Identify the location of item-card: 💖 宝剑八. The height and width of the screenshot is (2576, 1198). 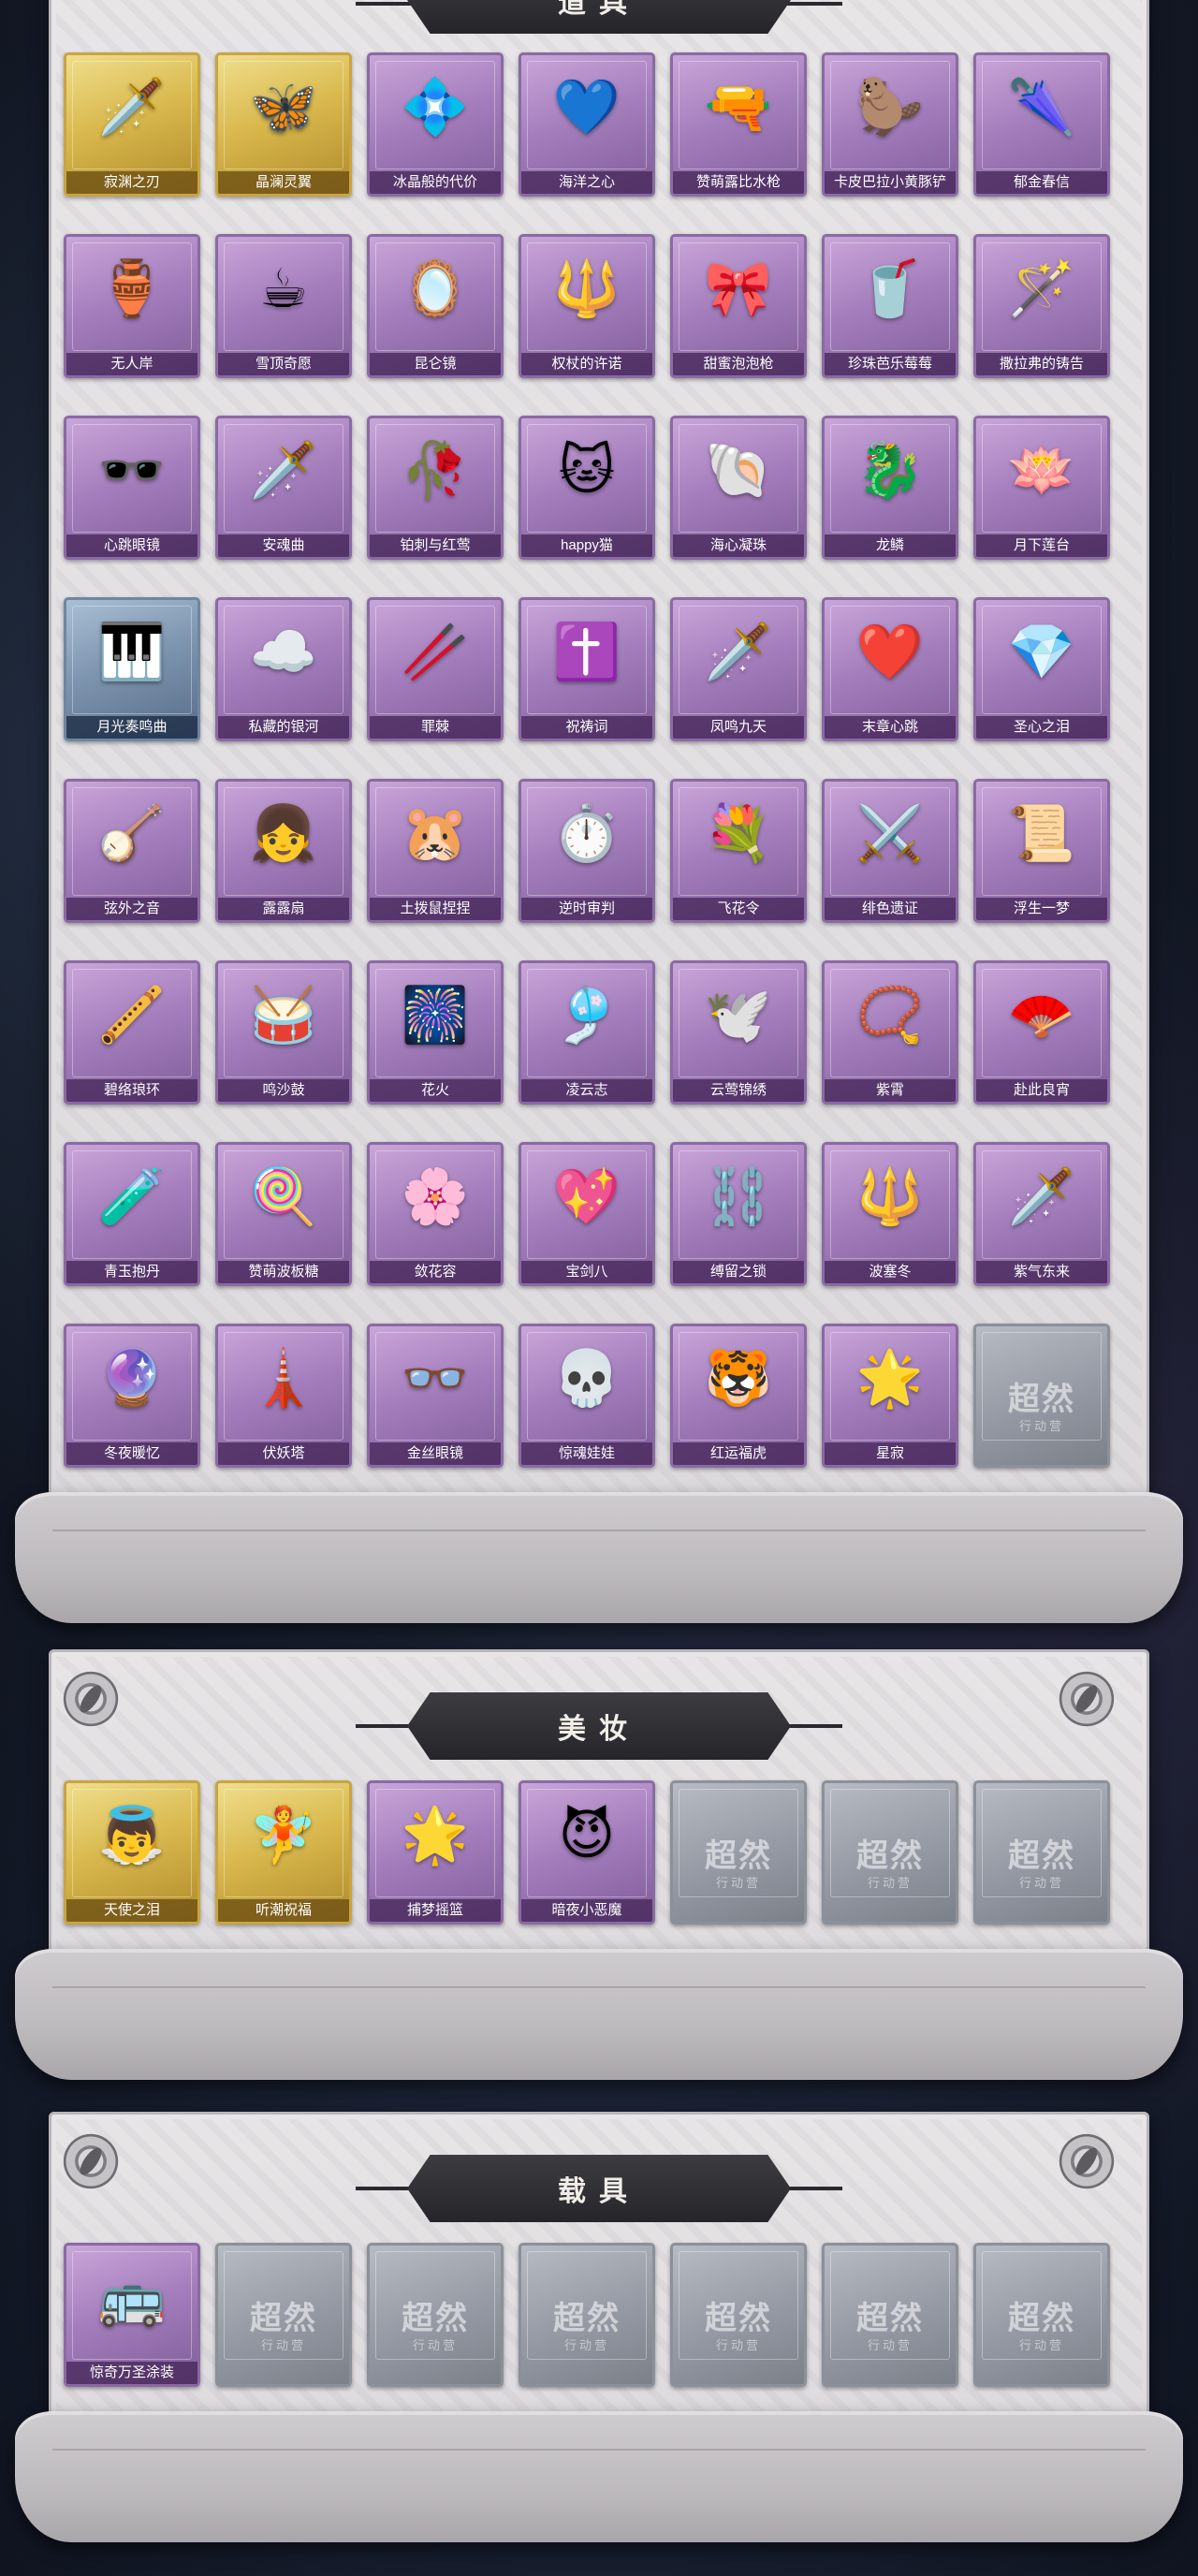
(587, 1214).